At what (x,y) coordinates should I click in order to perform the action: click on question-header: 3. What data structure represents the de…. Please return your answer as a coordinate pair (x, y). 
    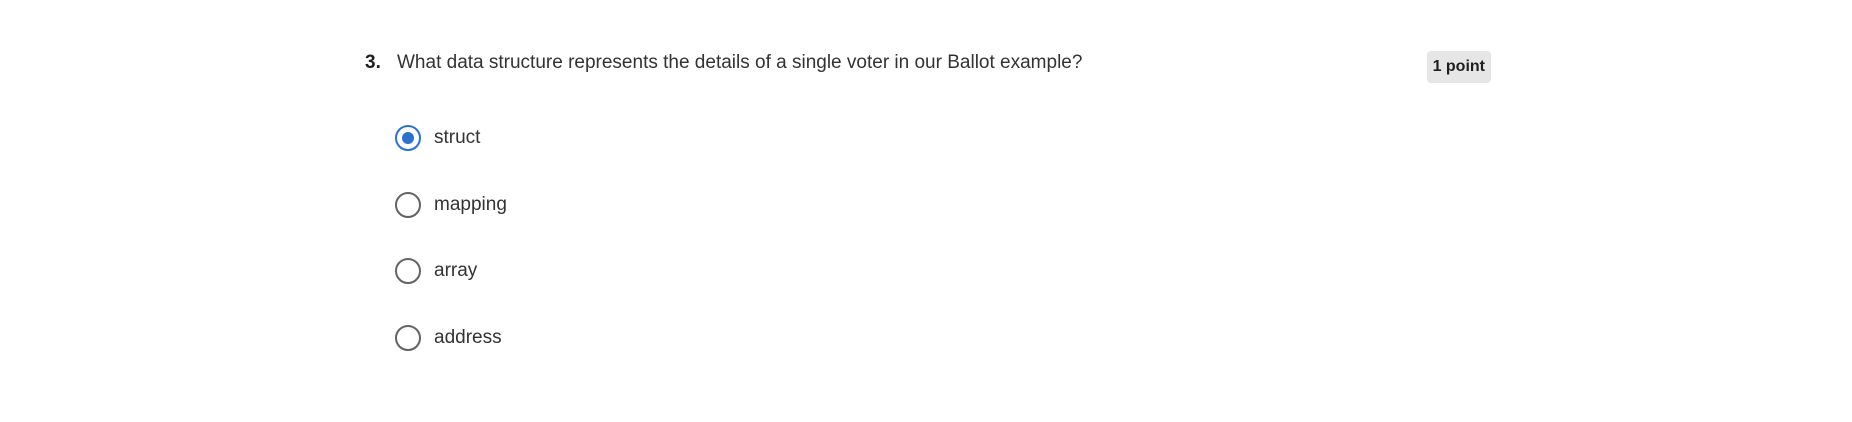
    Looking at the image, I should click on (723, 63).